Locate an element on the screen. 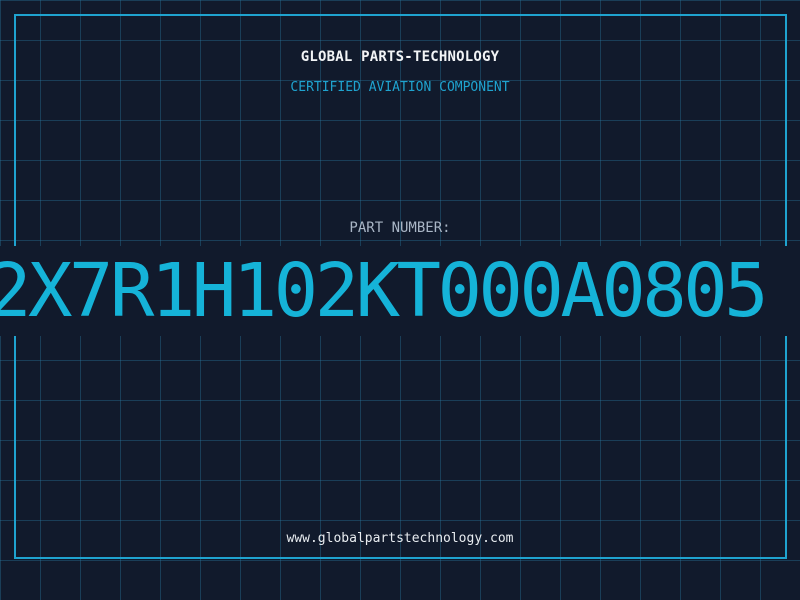 The image size is (800, 600). website-url: www.globalpartstechnology.com is located at coordinates (400, 538).